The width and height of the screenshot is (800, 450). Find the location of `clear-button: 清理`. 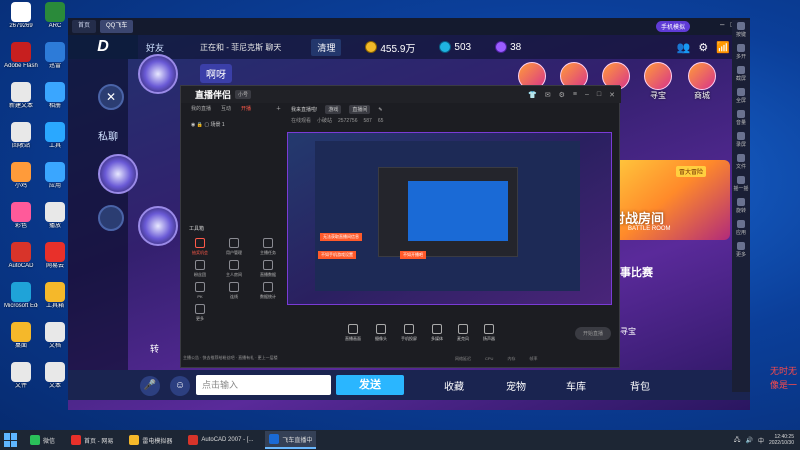

clear-button: 清理 is located at coordinates (326, 47).